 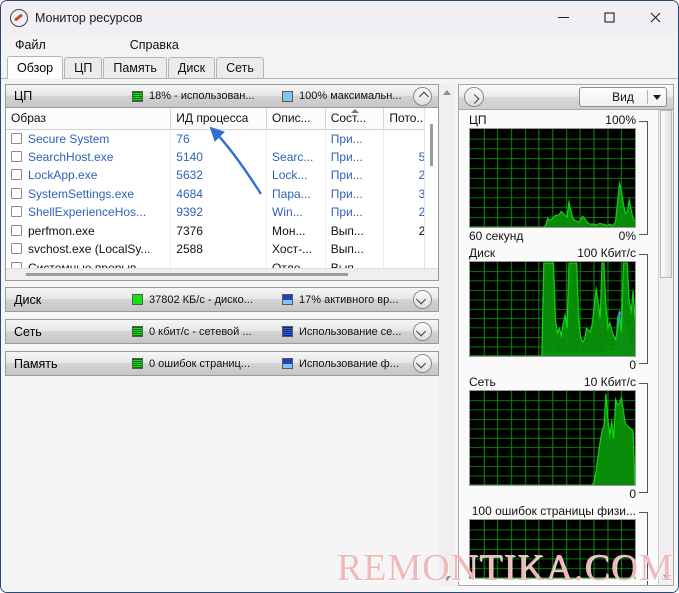 What do you see at coordinates (187, 274) in the screenshot?
I see `horizontal-scroll-thumb` at bounding box center [187, 274].